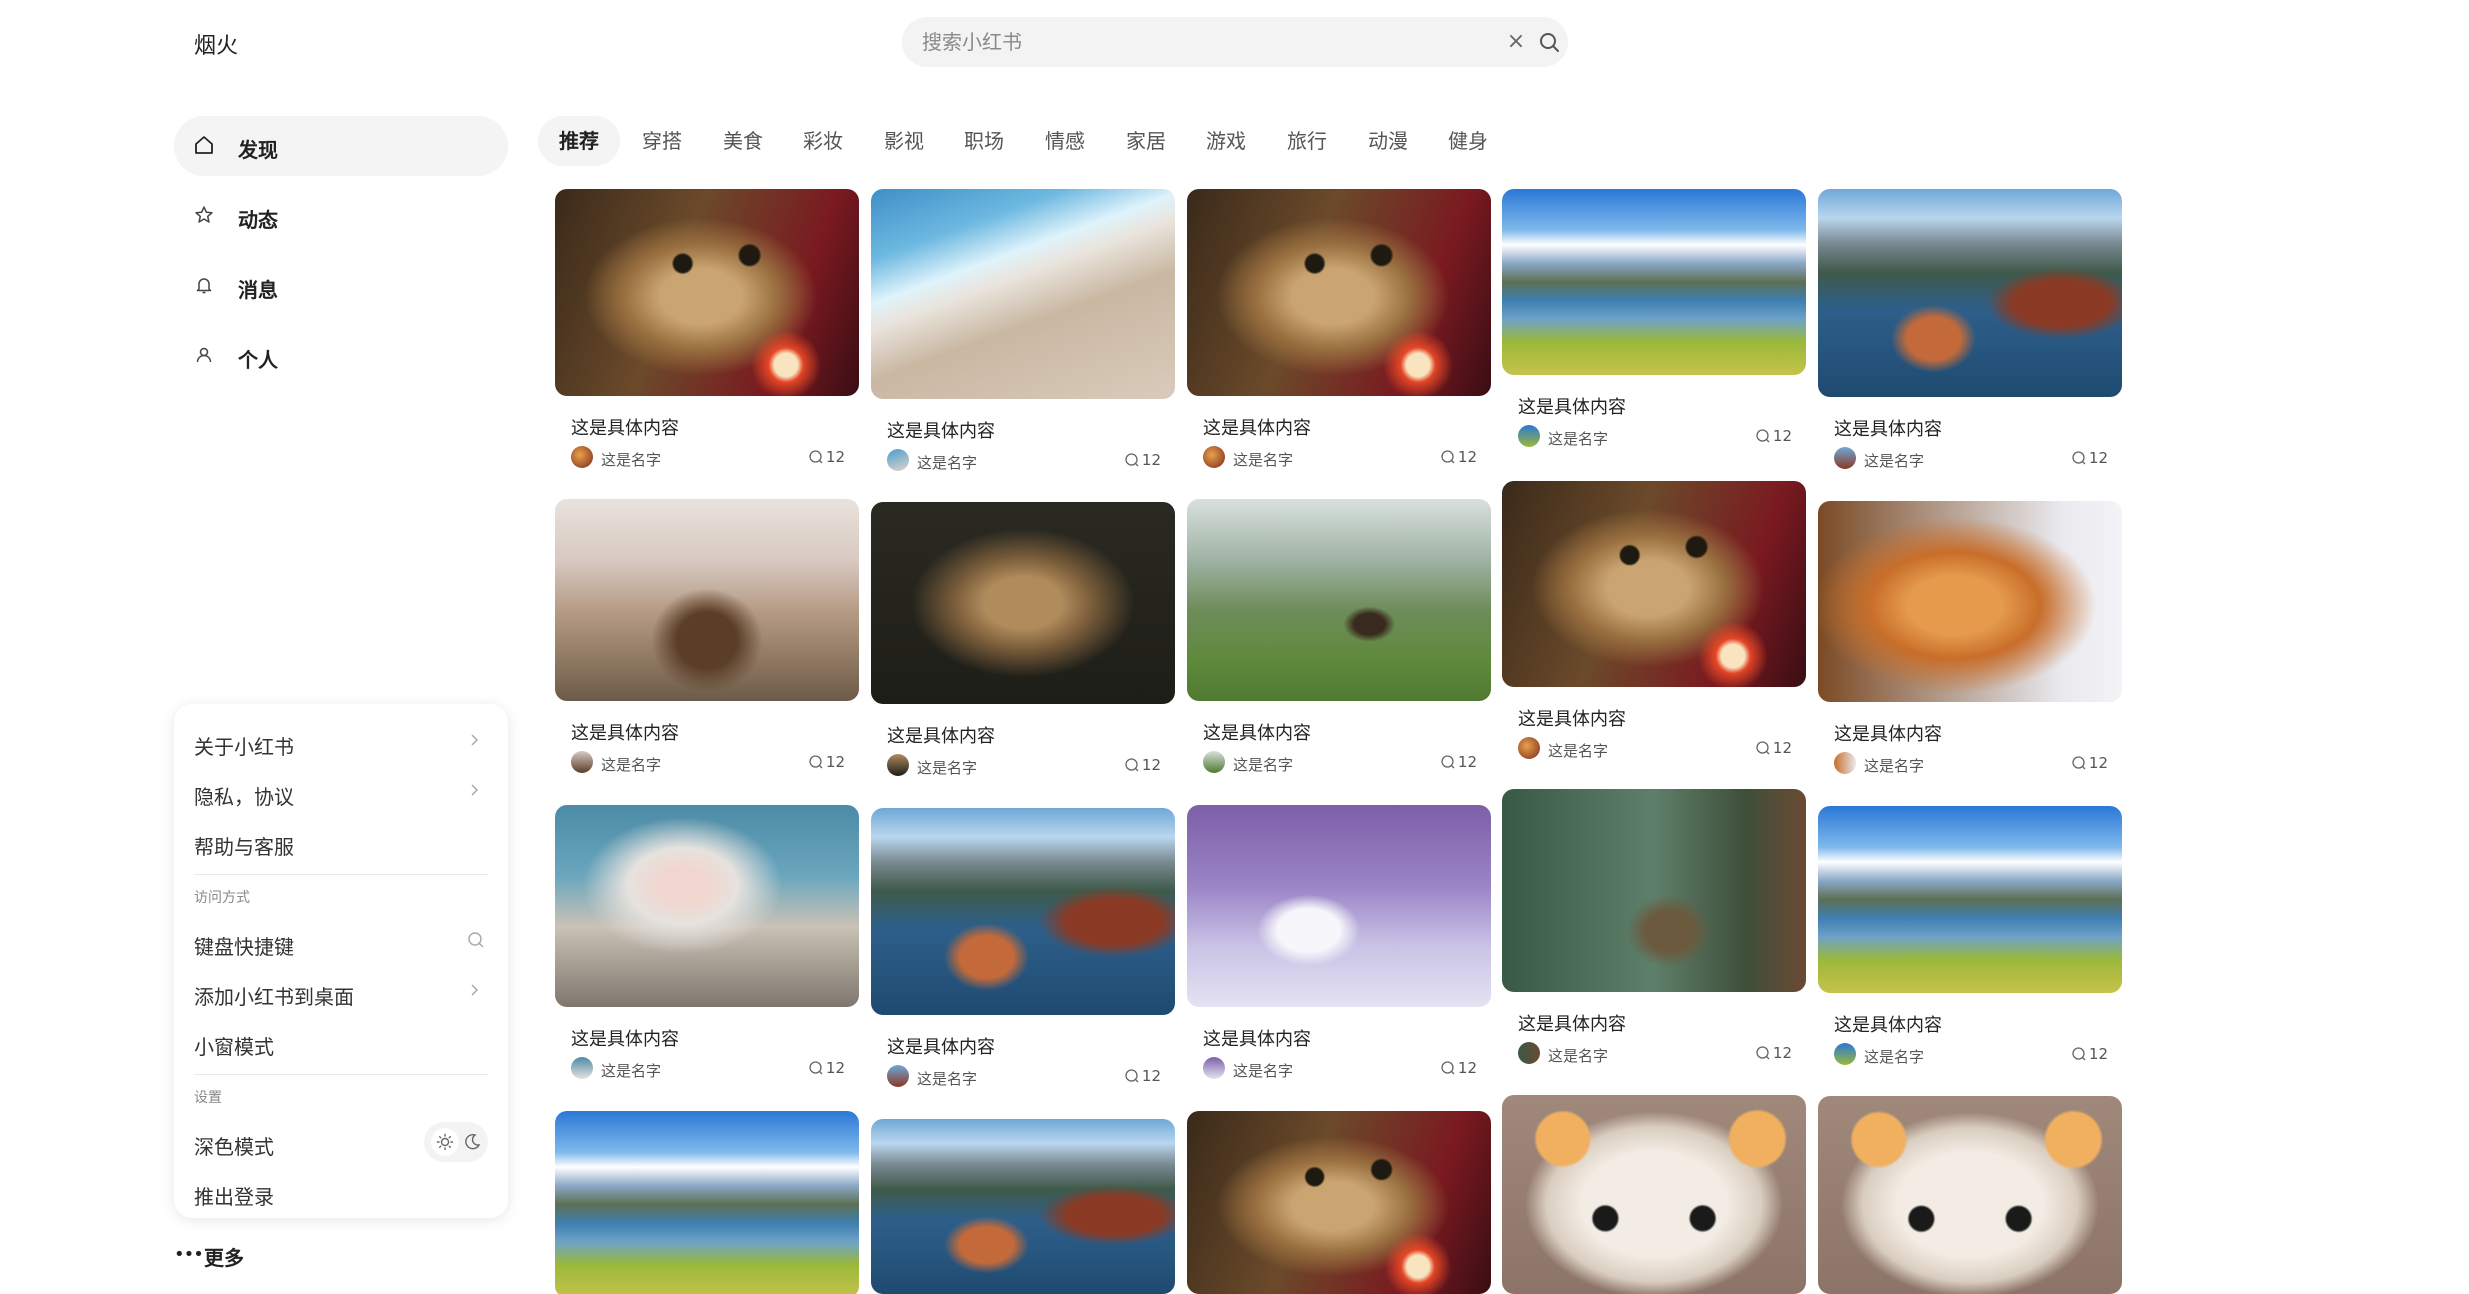 This screenshot has width=2469, height=1294. What do you see at coordinates (1516, 42) in the screenshot?
I see `clear-icon: ×` at bounding box center [1516, 42].